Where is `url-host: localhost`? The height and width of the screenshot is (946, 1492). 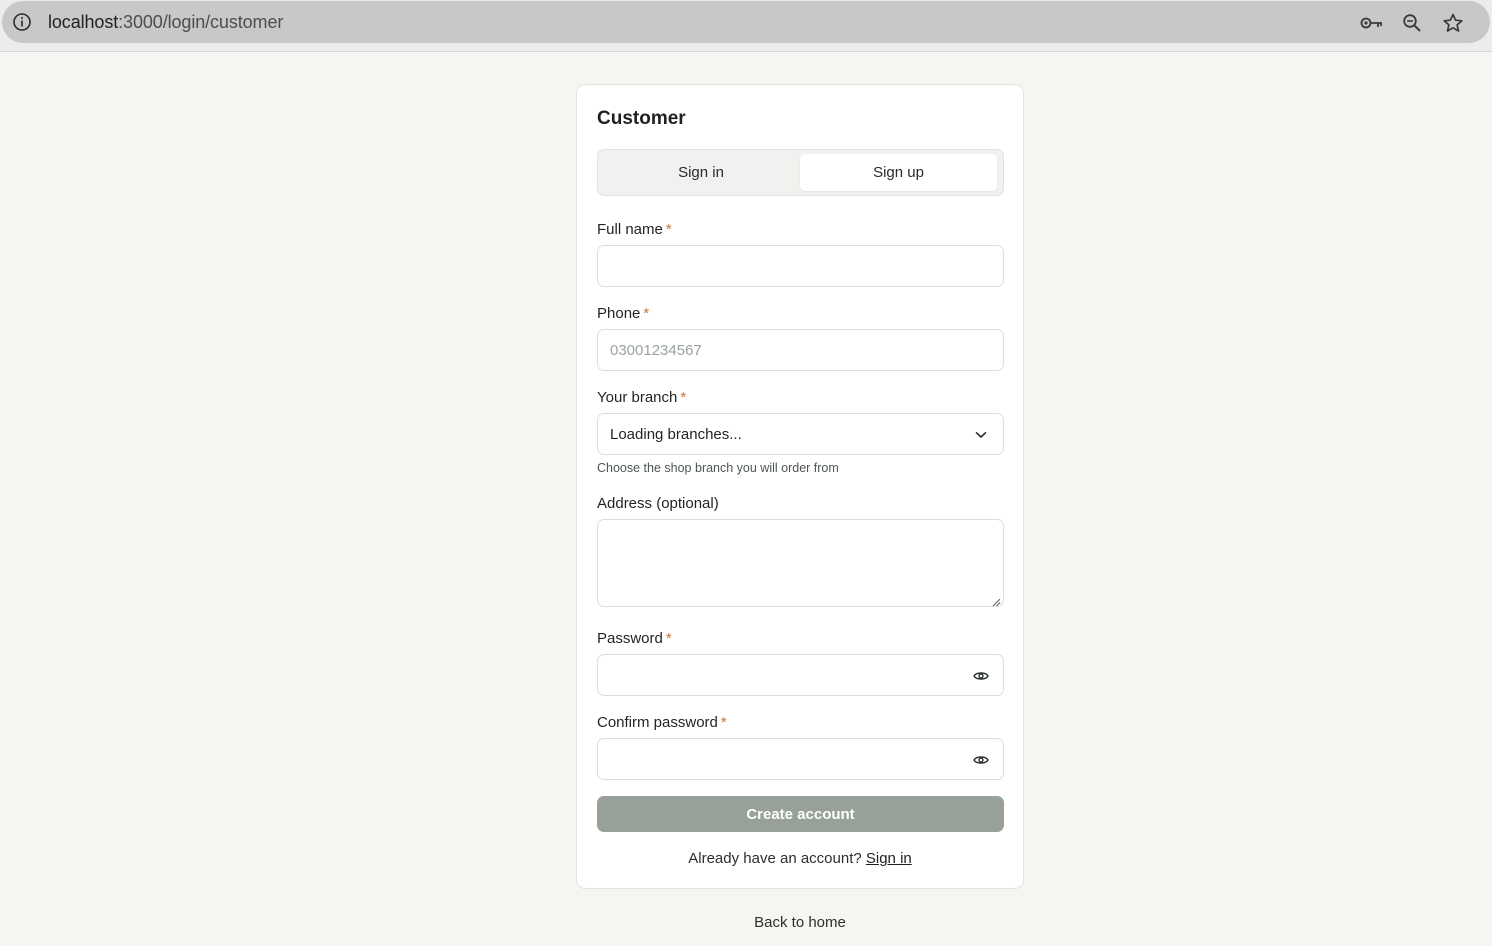
url-host: localhost is located at coordinates (83, 22).